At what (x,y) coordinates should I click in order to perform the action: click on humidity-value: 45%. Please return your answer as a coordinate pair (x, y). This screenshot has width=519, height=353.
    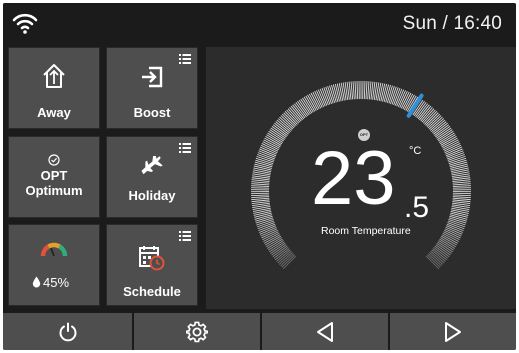
    Looking at the image, I should click on (56, 282).